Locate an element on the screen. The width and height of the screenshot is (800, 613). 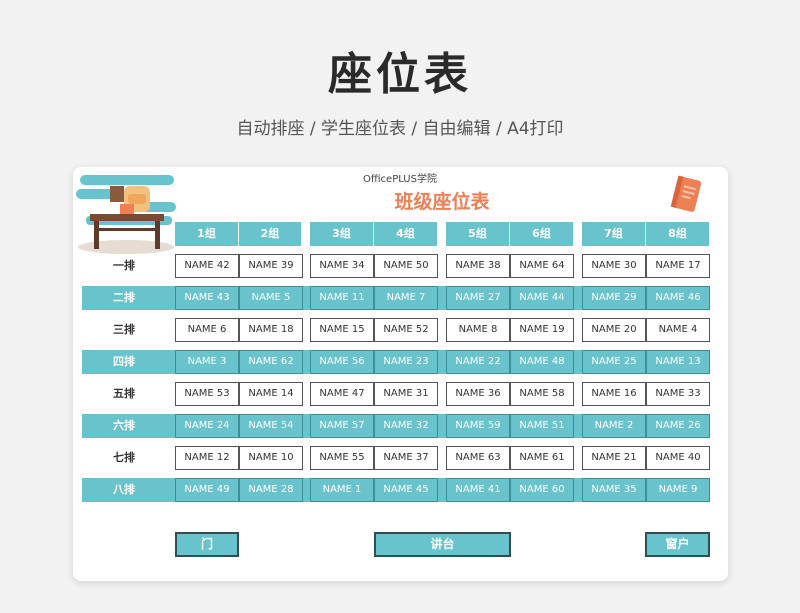
seat-cell: NAME 34 is located at coordinates (342, 266).